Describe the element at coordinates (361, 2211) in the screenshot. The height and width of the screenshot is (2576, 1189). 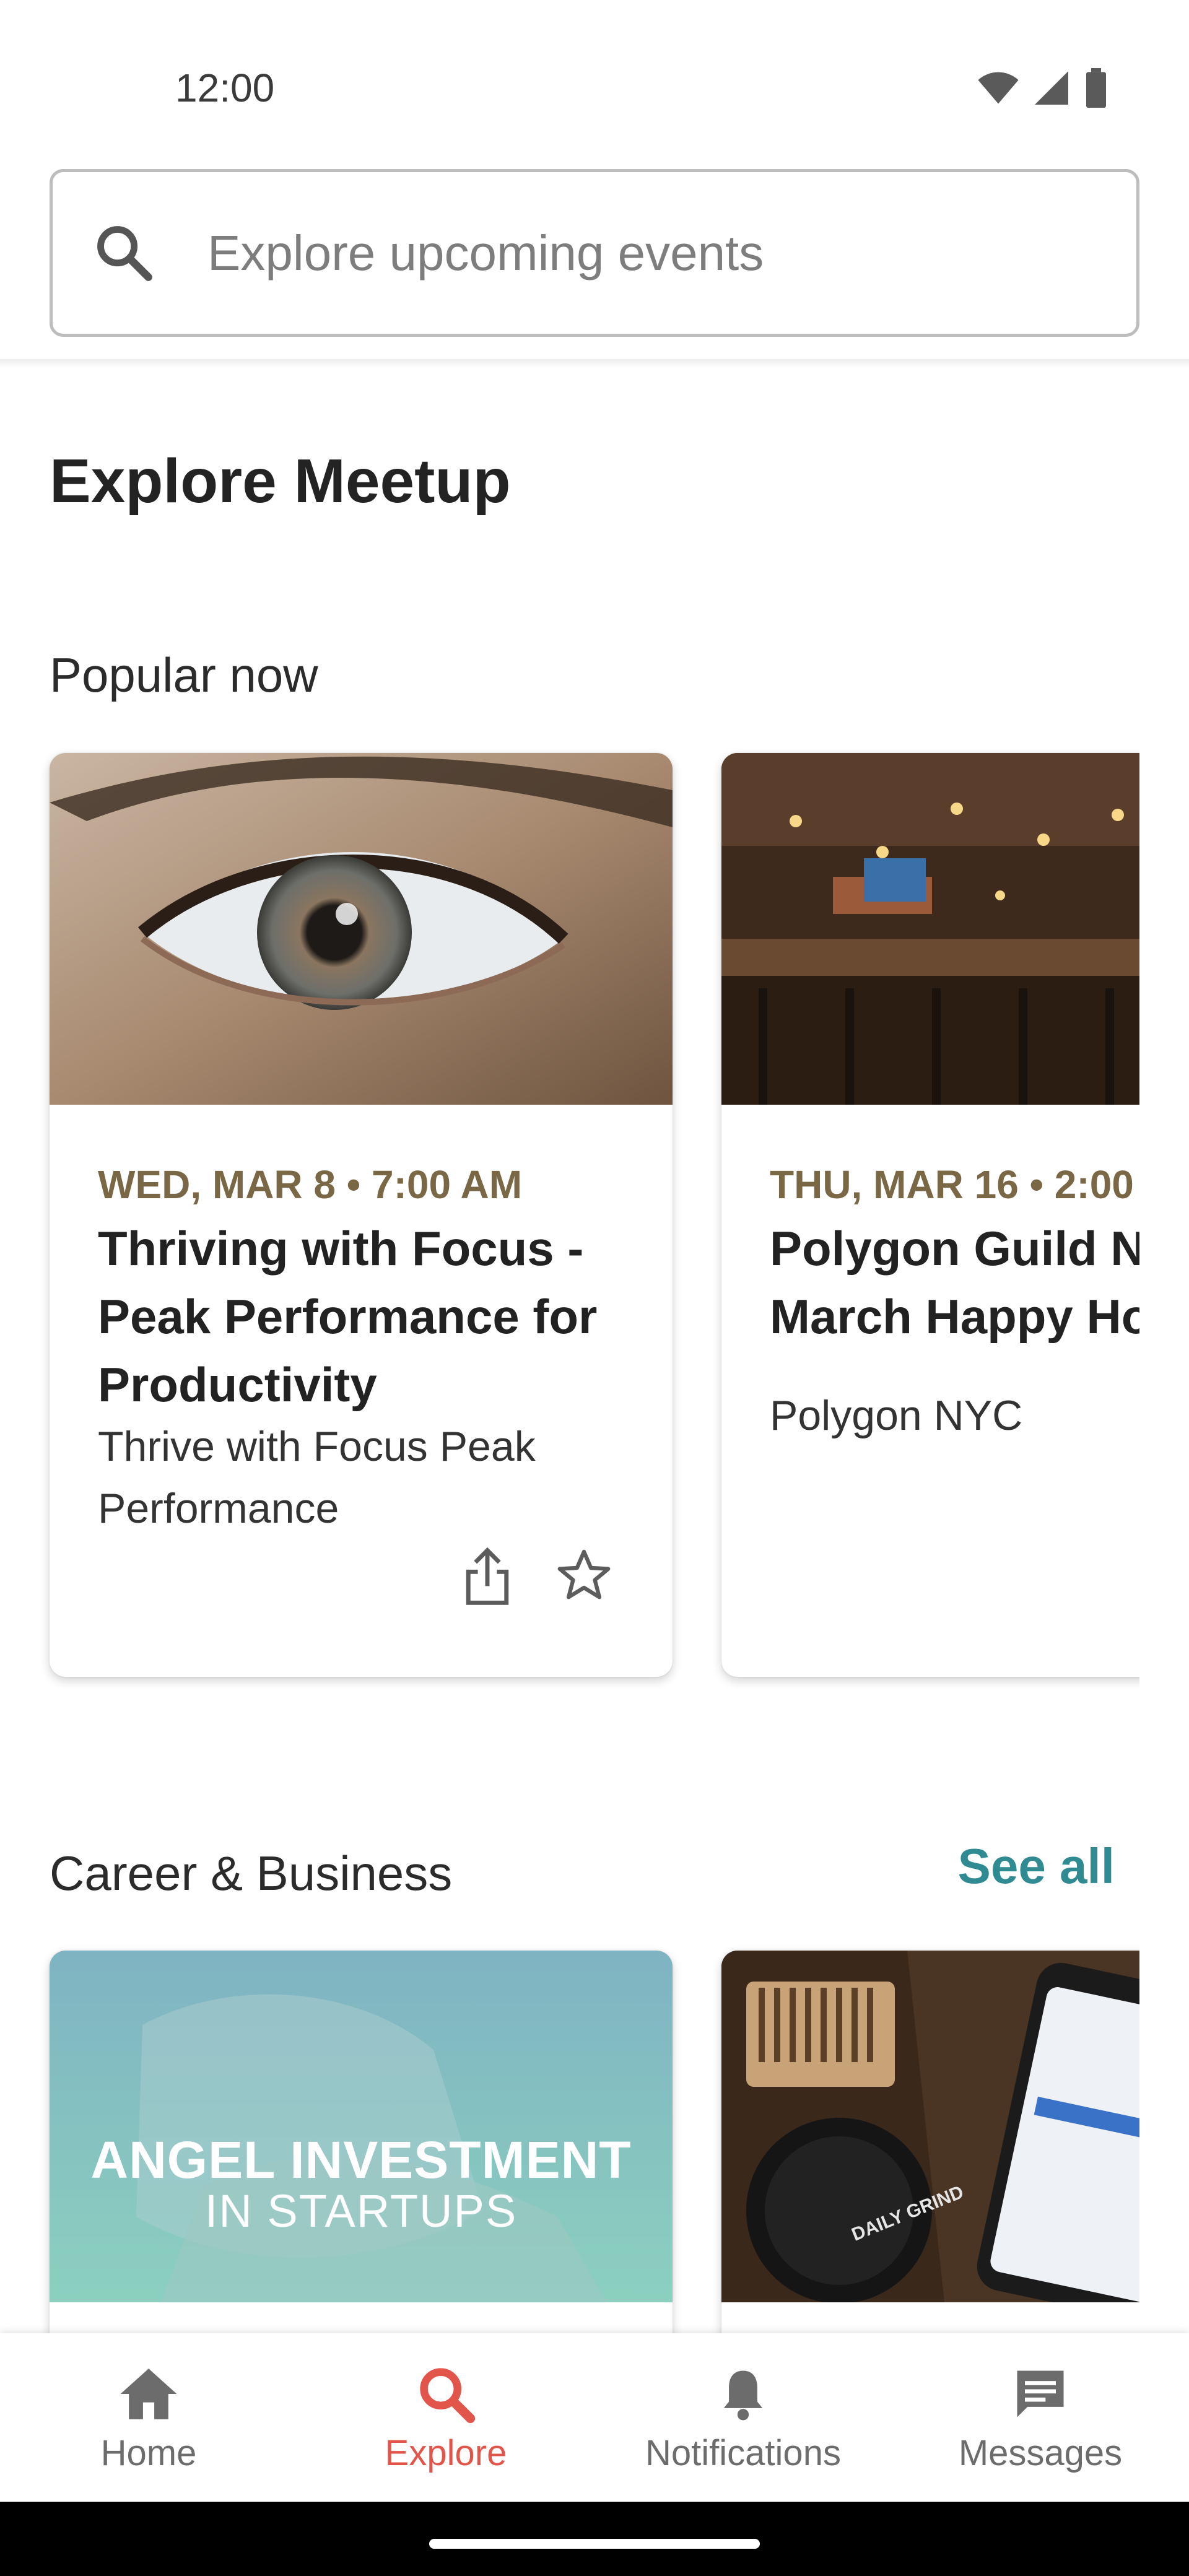
I see `image-caption-line2: IN STARTUPS` at that location.